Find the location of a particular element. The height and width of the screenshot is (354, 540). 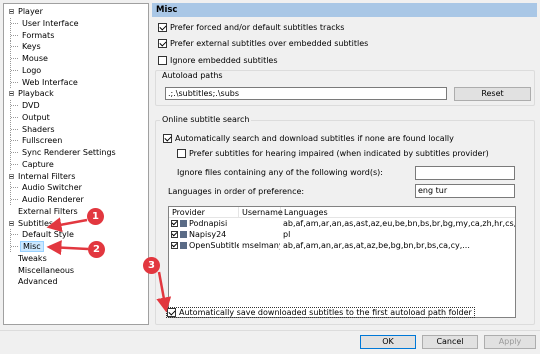

annotation-badge-3: 3 is located at coordinates (151, 265).